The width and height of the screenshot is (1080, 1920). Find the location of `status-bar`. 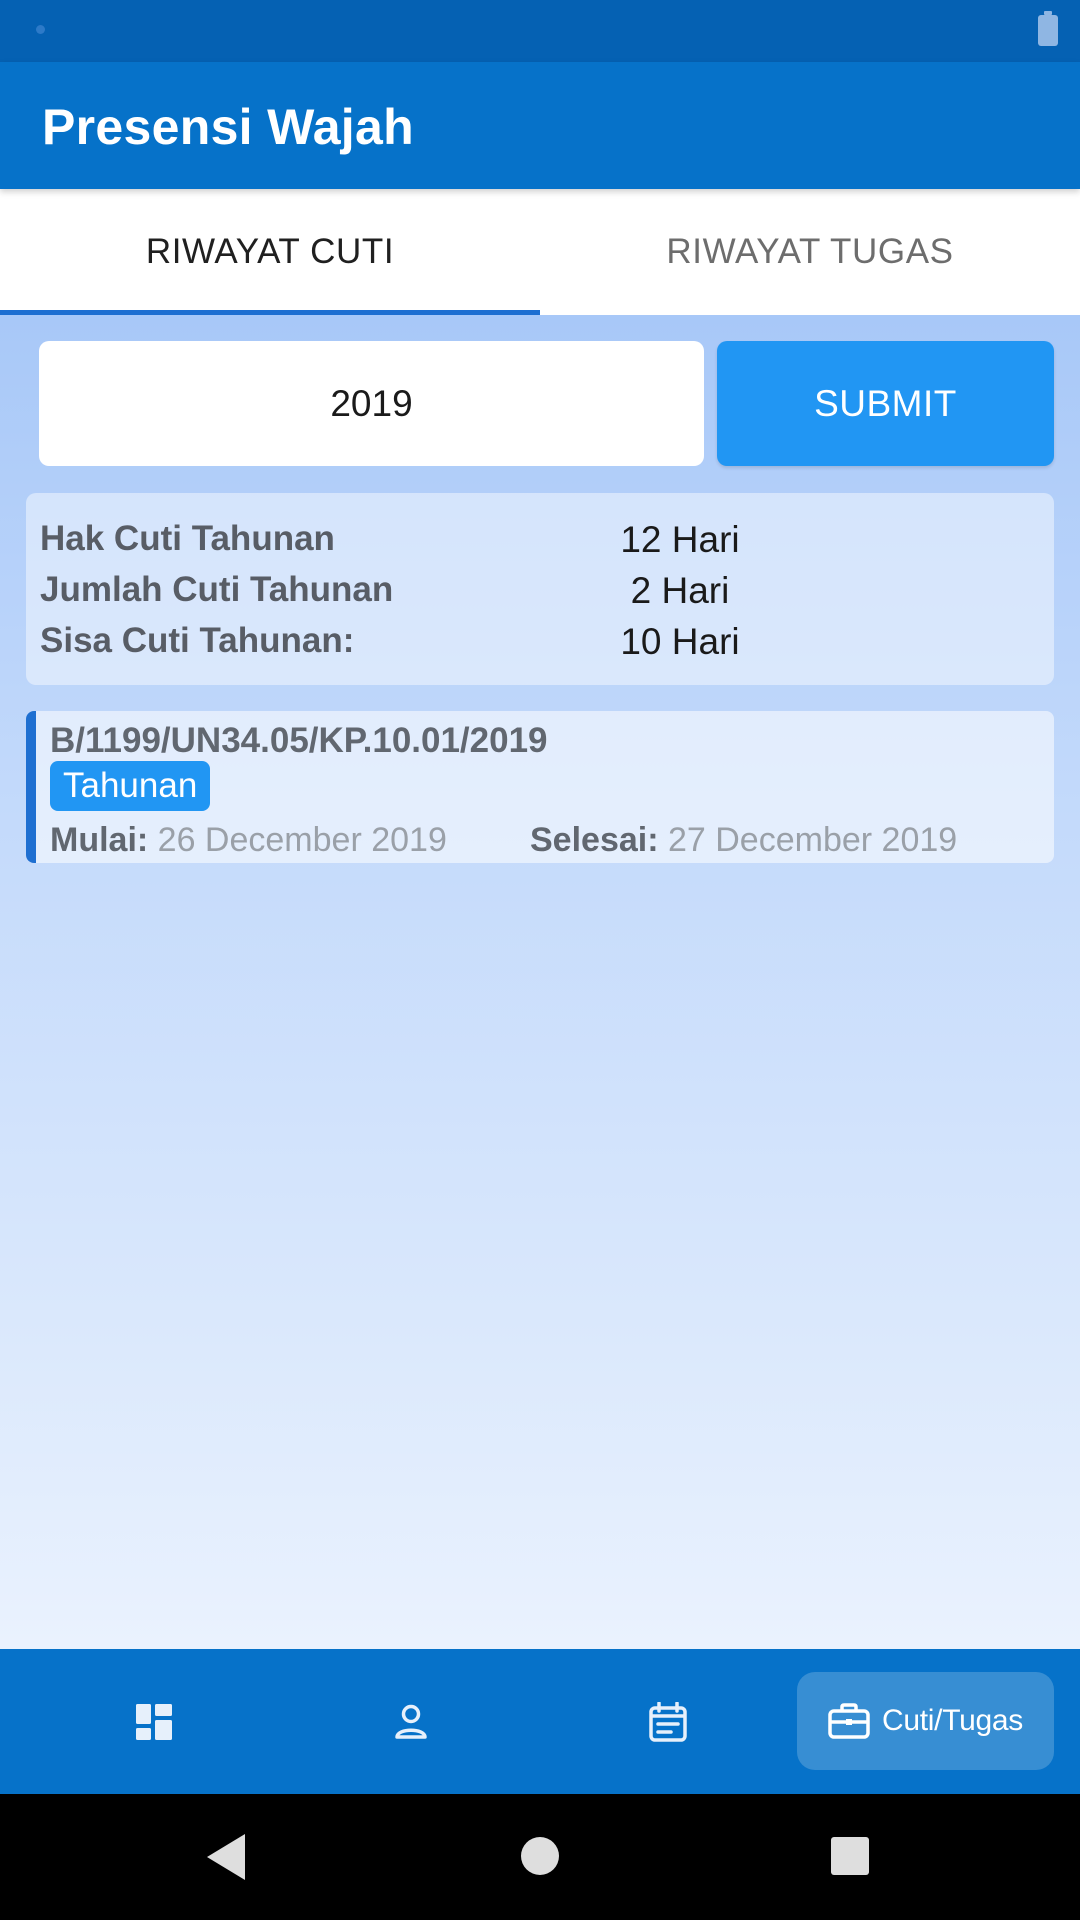

status-bar is located at coordinates (540, 31).